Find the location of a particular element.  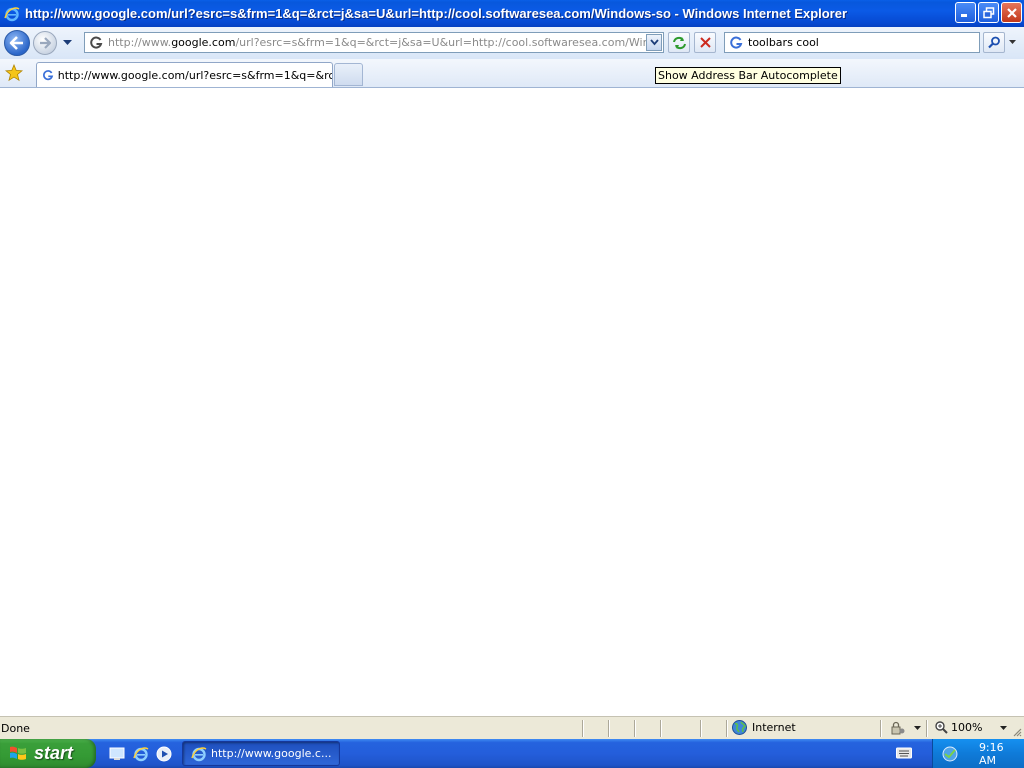

refresh-icon is located at coordinates (679, 42).